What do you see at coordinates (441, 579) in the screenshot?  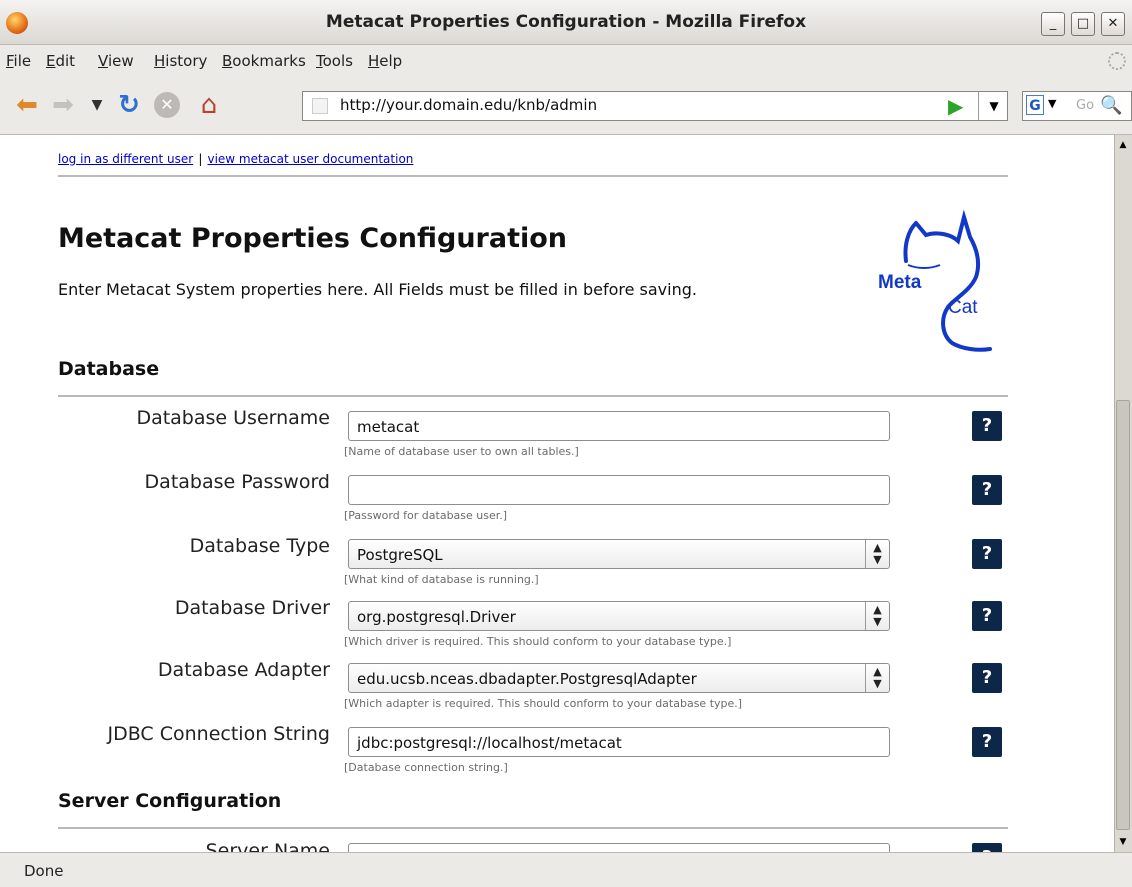 I see `database-type-hint: [What kind of database is running.]` at bounding box center [441, 579].